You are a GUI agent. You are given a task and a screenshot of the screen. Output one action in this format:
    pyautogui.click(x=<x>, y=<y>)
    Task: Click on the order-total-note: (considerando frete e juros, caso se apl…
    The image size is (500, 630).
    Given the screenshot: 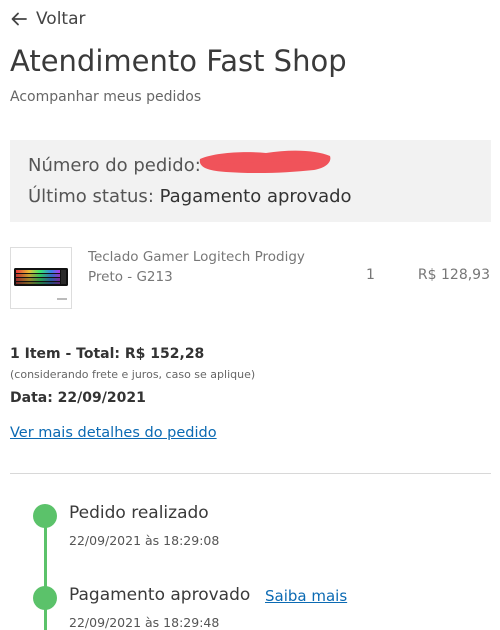 What is the action you would take?
    pyautogui.click(x=133, y=374)
    